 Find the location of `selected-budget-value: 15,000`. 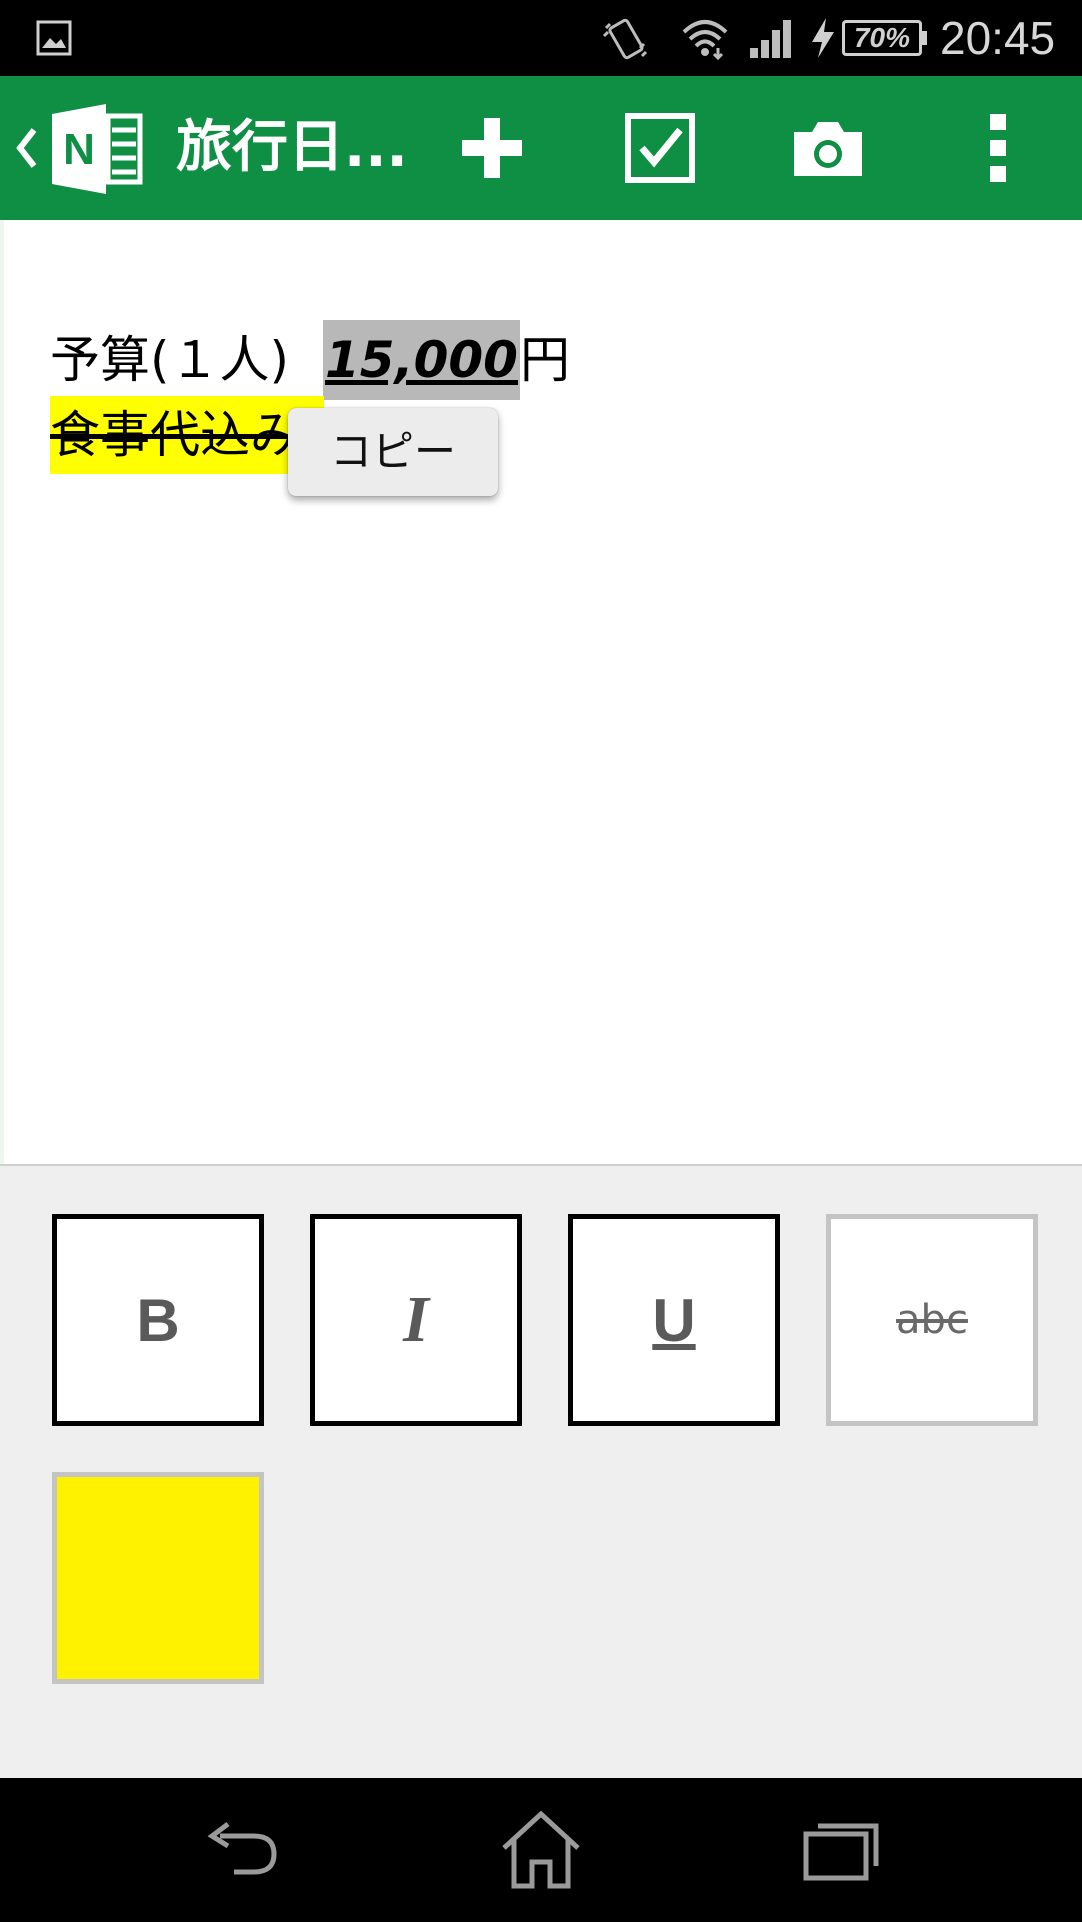

selected-budget-value: 15,000 is located at coordinates (421, 360).